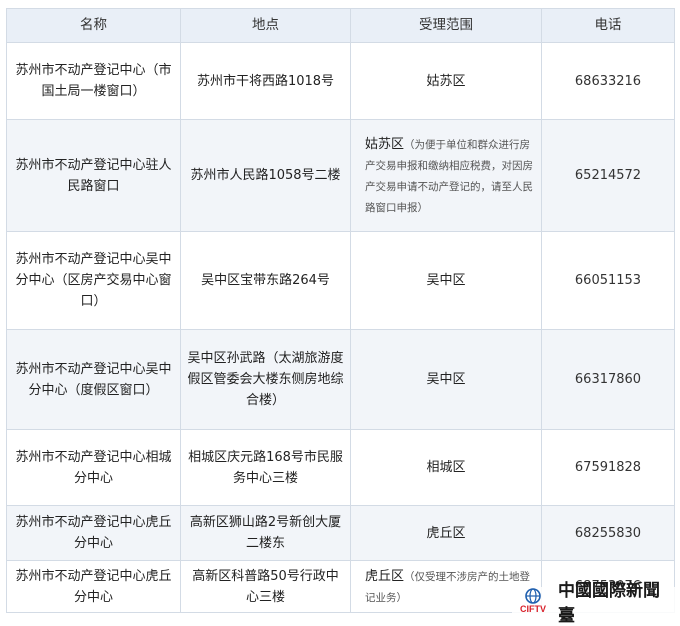  I want to click on office-address: 吴中区宝带东路264号, so click(265, 280).